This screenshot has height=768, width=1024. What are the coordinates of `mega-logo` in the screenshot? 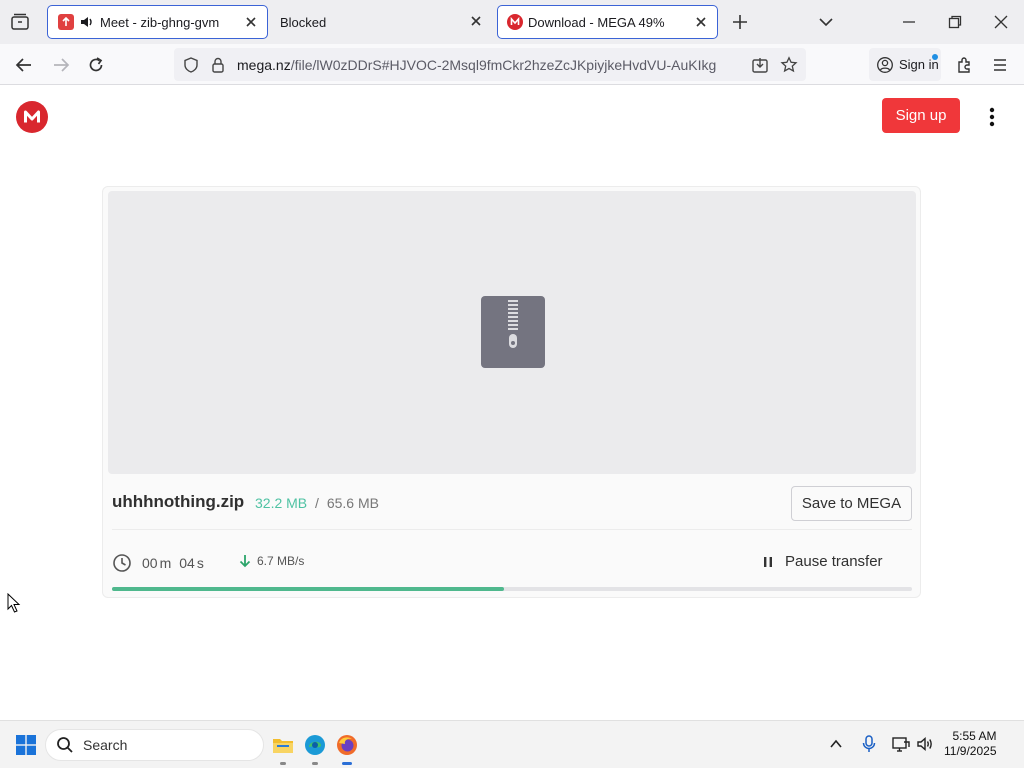 It's located at (32, 117).